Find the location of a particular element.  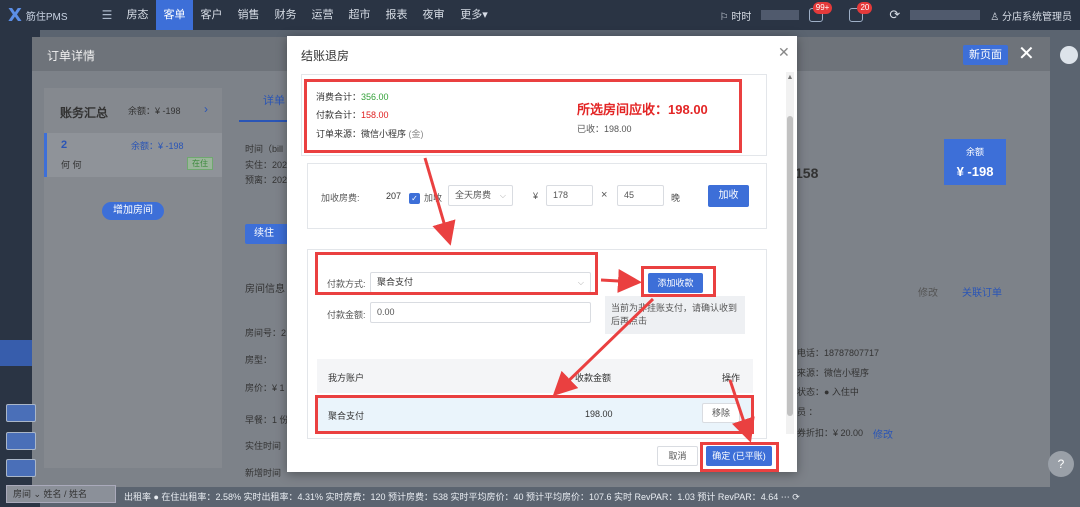

balance-label: 余额 is located at coordinates (974, 152).